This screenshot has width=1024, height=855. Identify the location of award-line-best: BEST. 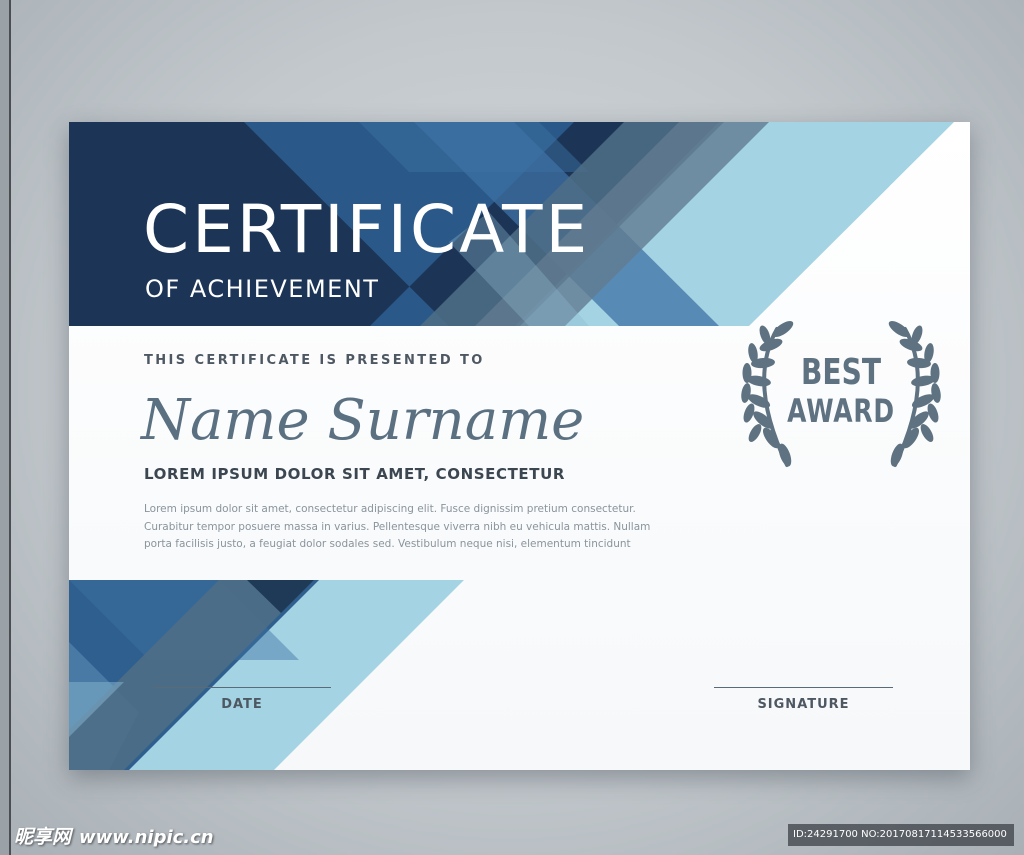
(841, 372).